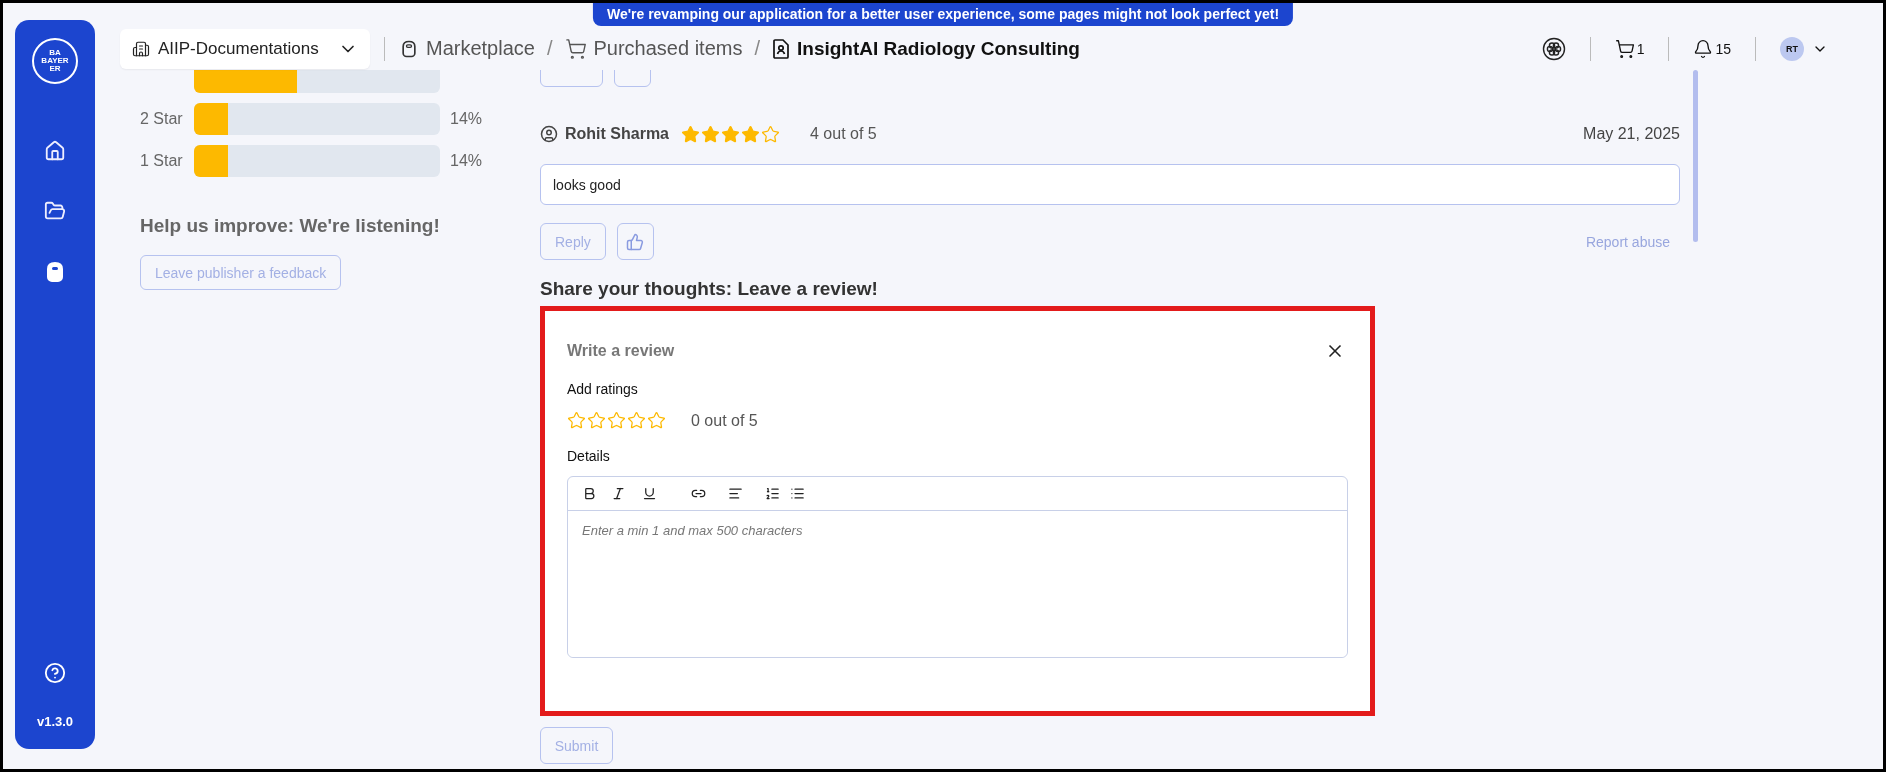  What do you see at coordinates (549, 134) in the screenshot?
I see `user-icon` at bounding box center [549, 134].